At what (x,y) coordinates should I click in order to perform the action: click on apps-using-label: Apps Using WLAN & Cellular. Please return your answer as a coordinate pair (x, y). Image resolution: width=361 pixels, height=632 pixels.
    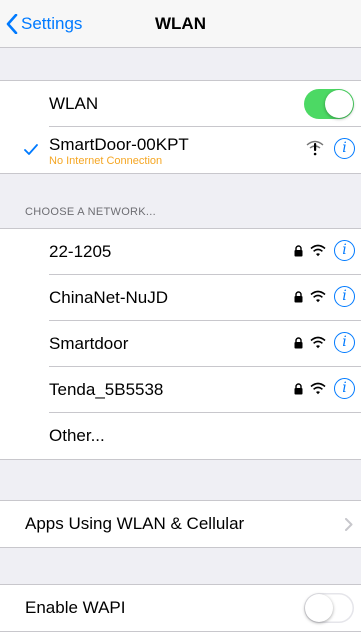
    Looking at the image, I should click on (135, 523).